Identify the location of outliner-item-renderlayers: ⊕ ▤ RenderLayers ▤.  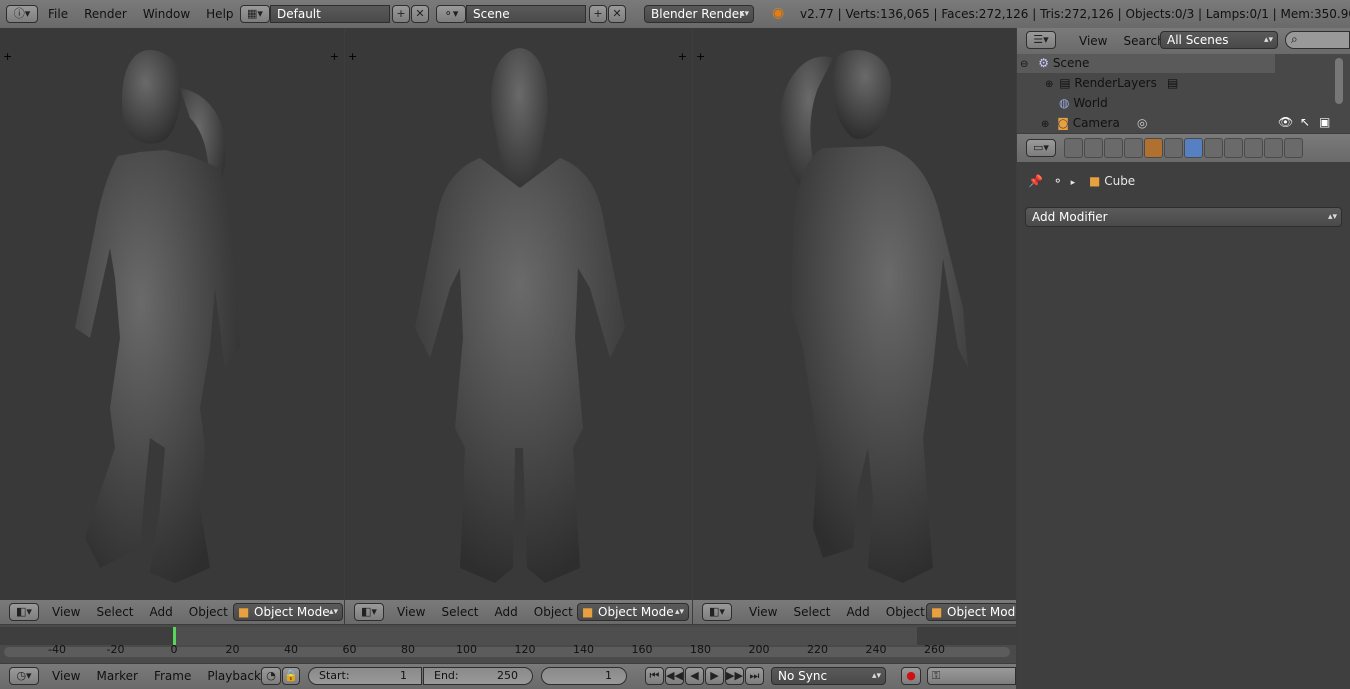
(1173, 83).